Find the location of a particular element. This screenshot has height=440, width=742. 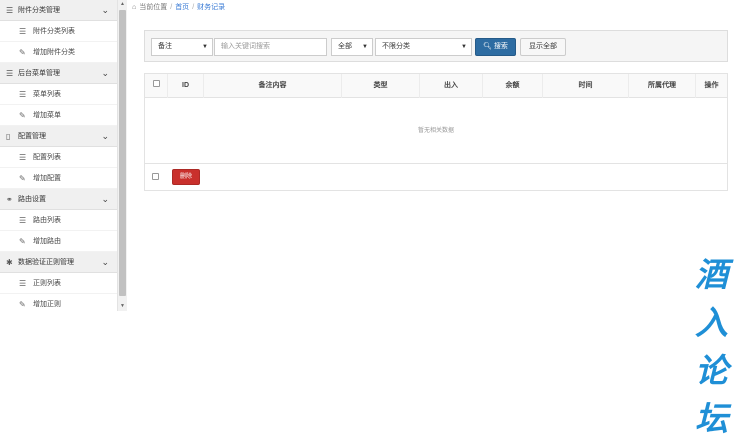

column-header-balance: 余额 is located at coordinates (512, 86).